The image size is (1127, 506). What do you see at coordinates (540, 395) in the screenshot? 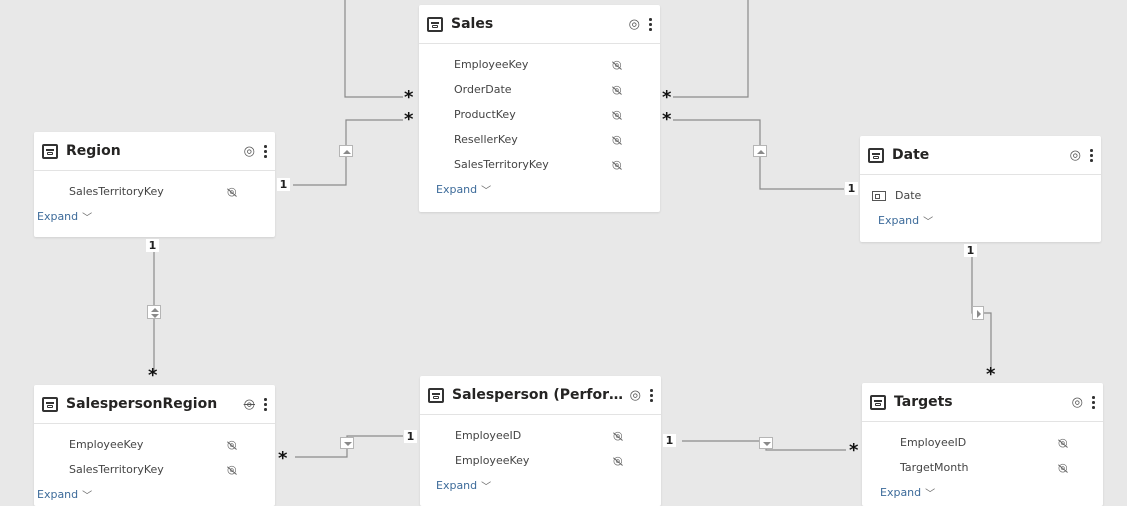
I see `table-header: Salesperson (Perform... ◎` at bounding box center [540, 395].